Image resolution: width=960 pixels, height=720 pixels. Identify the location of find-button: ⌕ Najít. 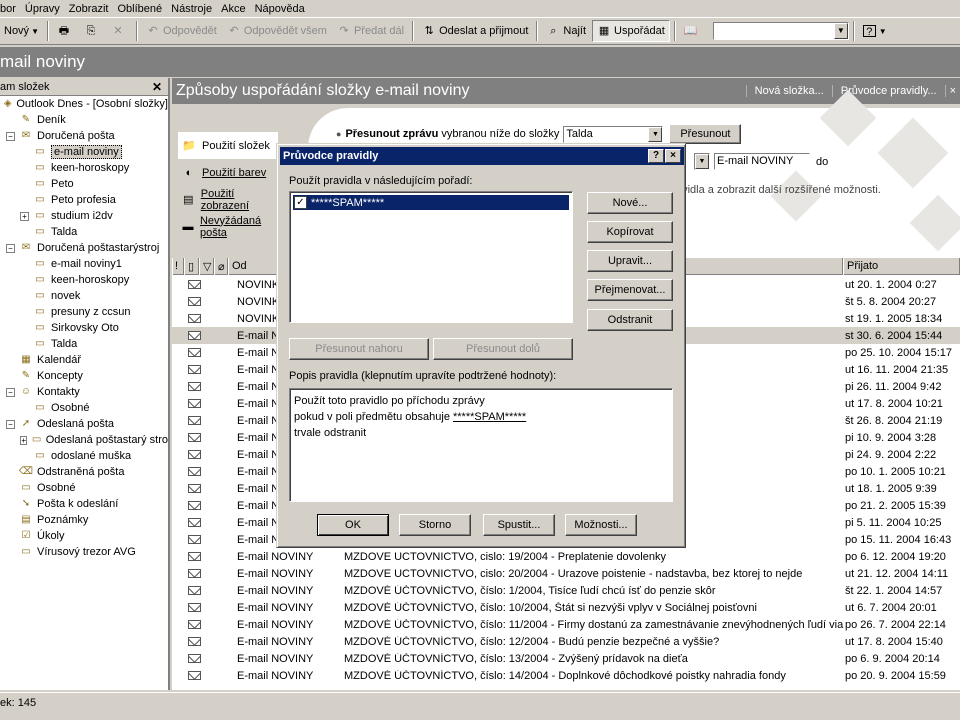
(566, 31).